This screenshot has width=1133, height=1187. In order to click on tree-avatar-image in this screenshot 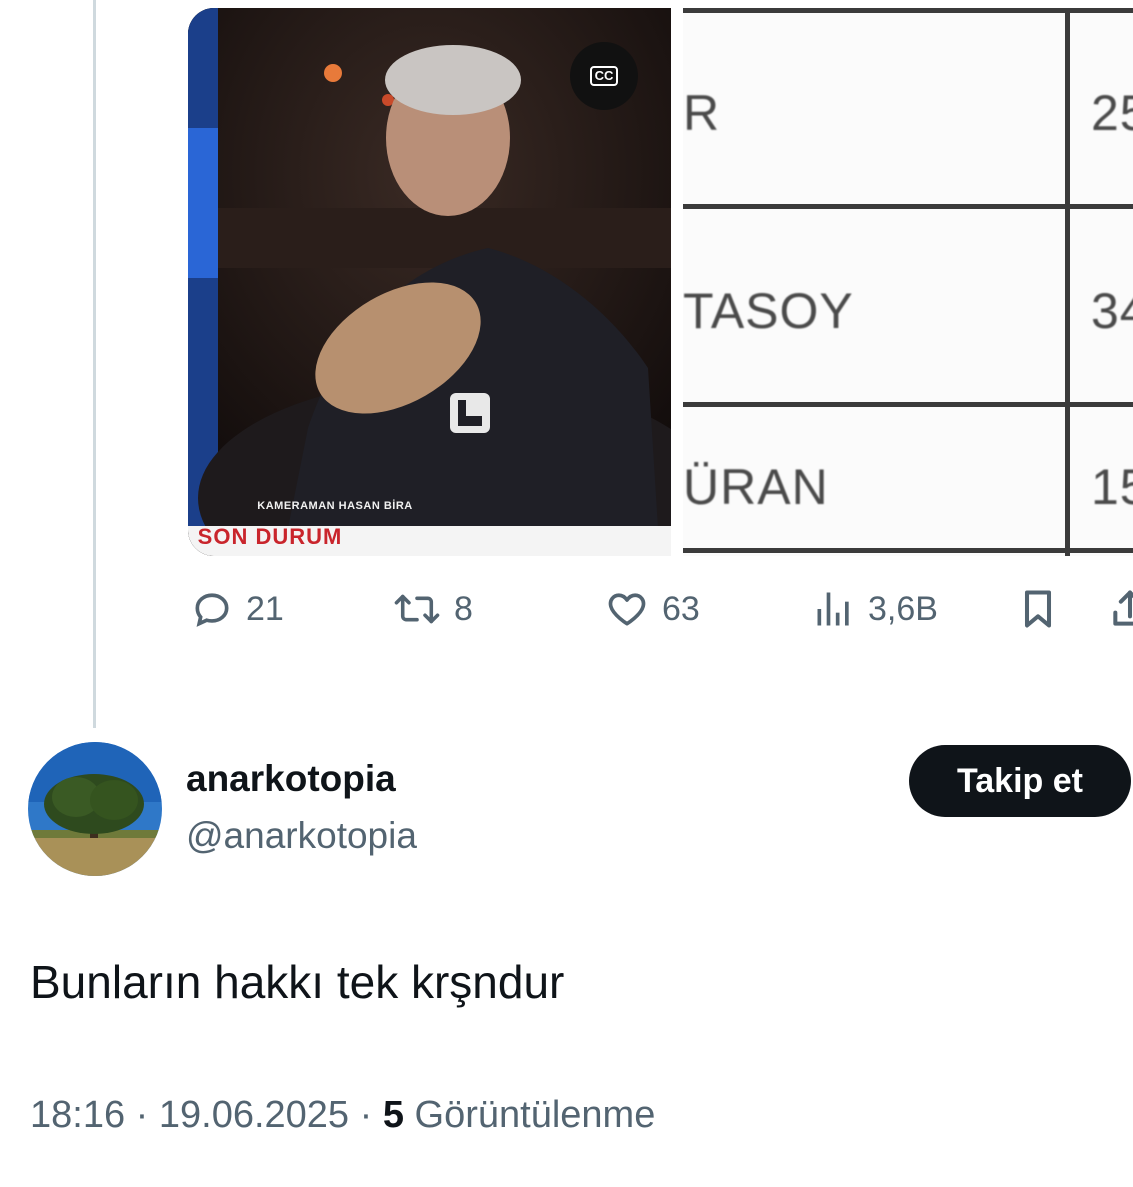, I will do `click(95, 809)`.